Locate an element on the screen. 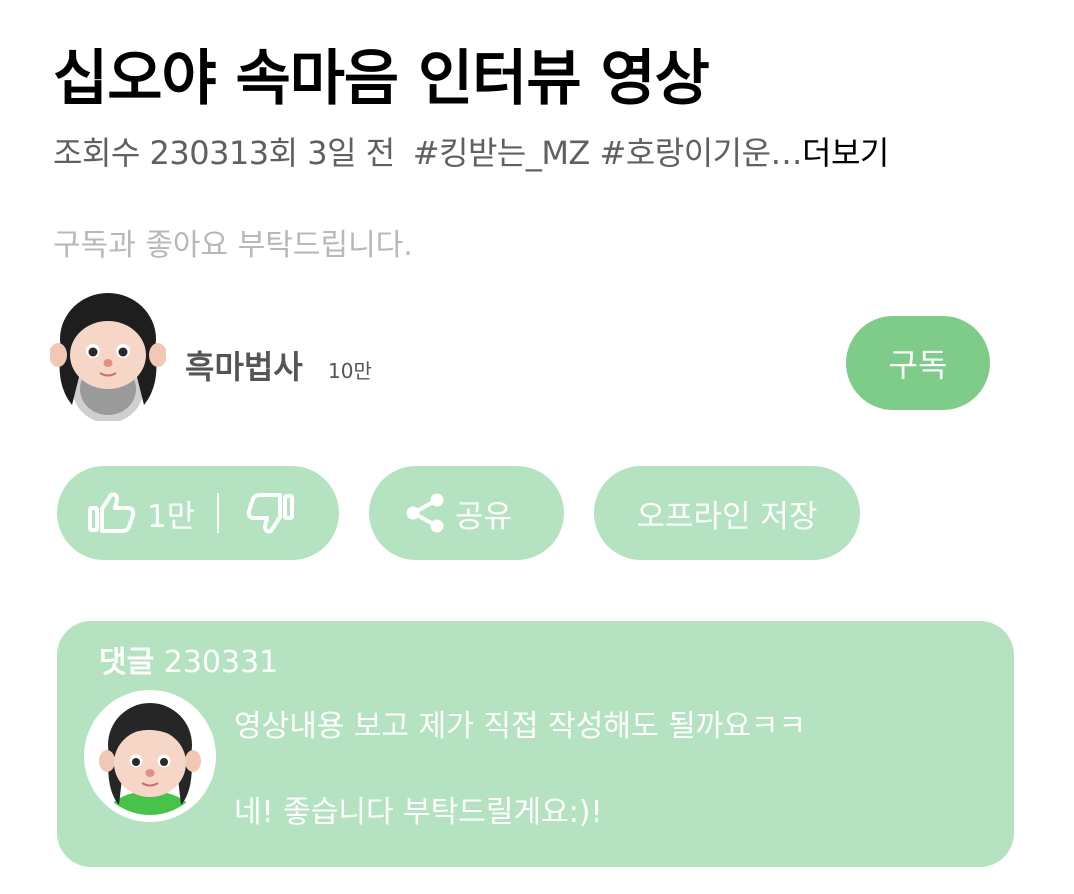 Image resolution: width=1074 pixels, height=894 pixels. subscribe-button: 구독 is located at coordinates (918, 363).